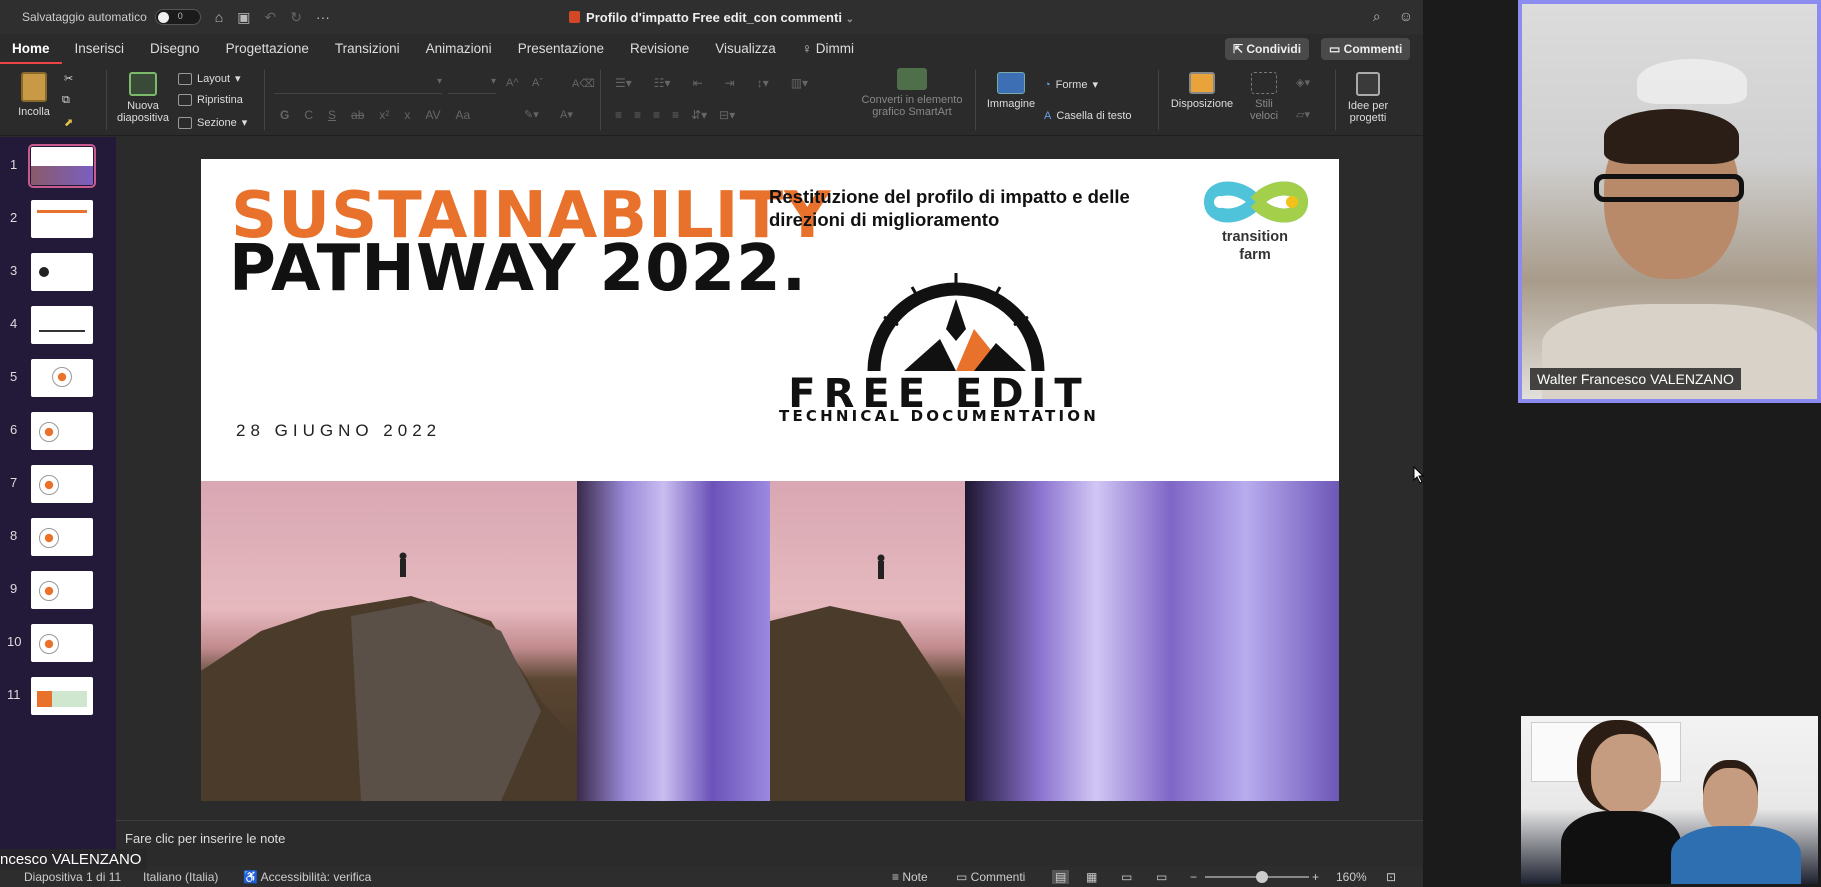 The width and height of the screenshot is (1821, 887). What do you see at coordinates (618, 115) in the screenshot?
I see `align-left-icon: ≡` at bounding box center [618, 115].